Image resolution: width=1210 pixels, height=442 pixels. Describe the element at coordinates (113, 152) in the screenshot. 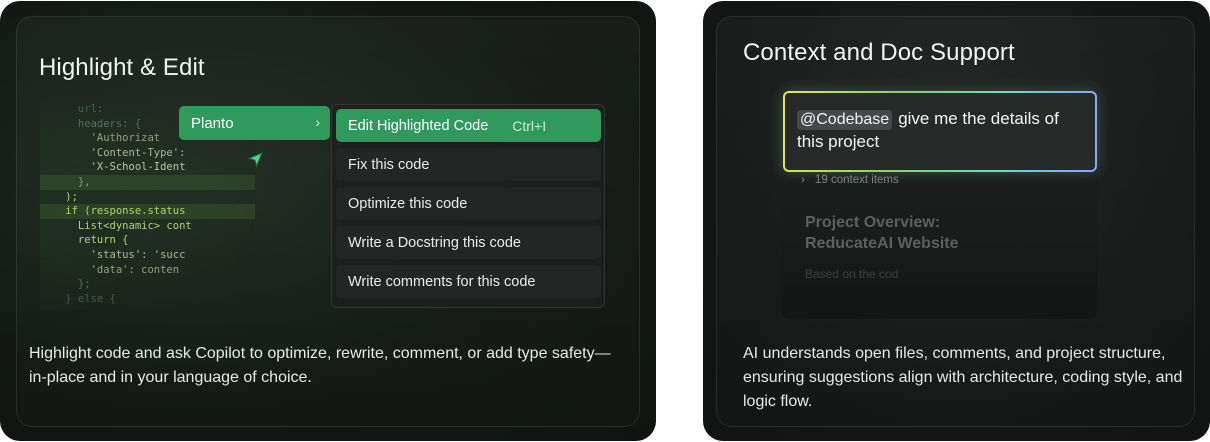

I see `code-line: 'Content-Type':` at that location.